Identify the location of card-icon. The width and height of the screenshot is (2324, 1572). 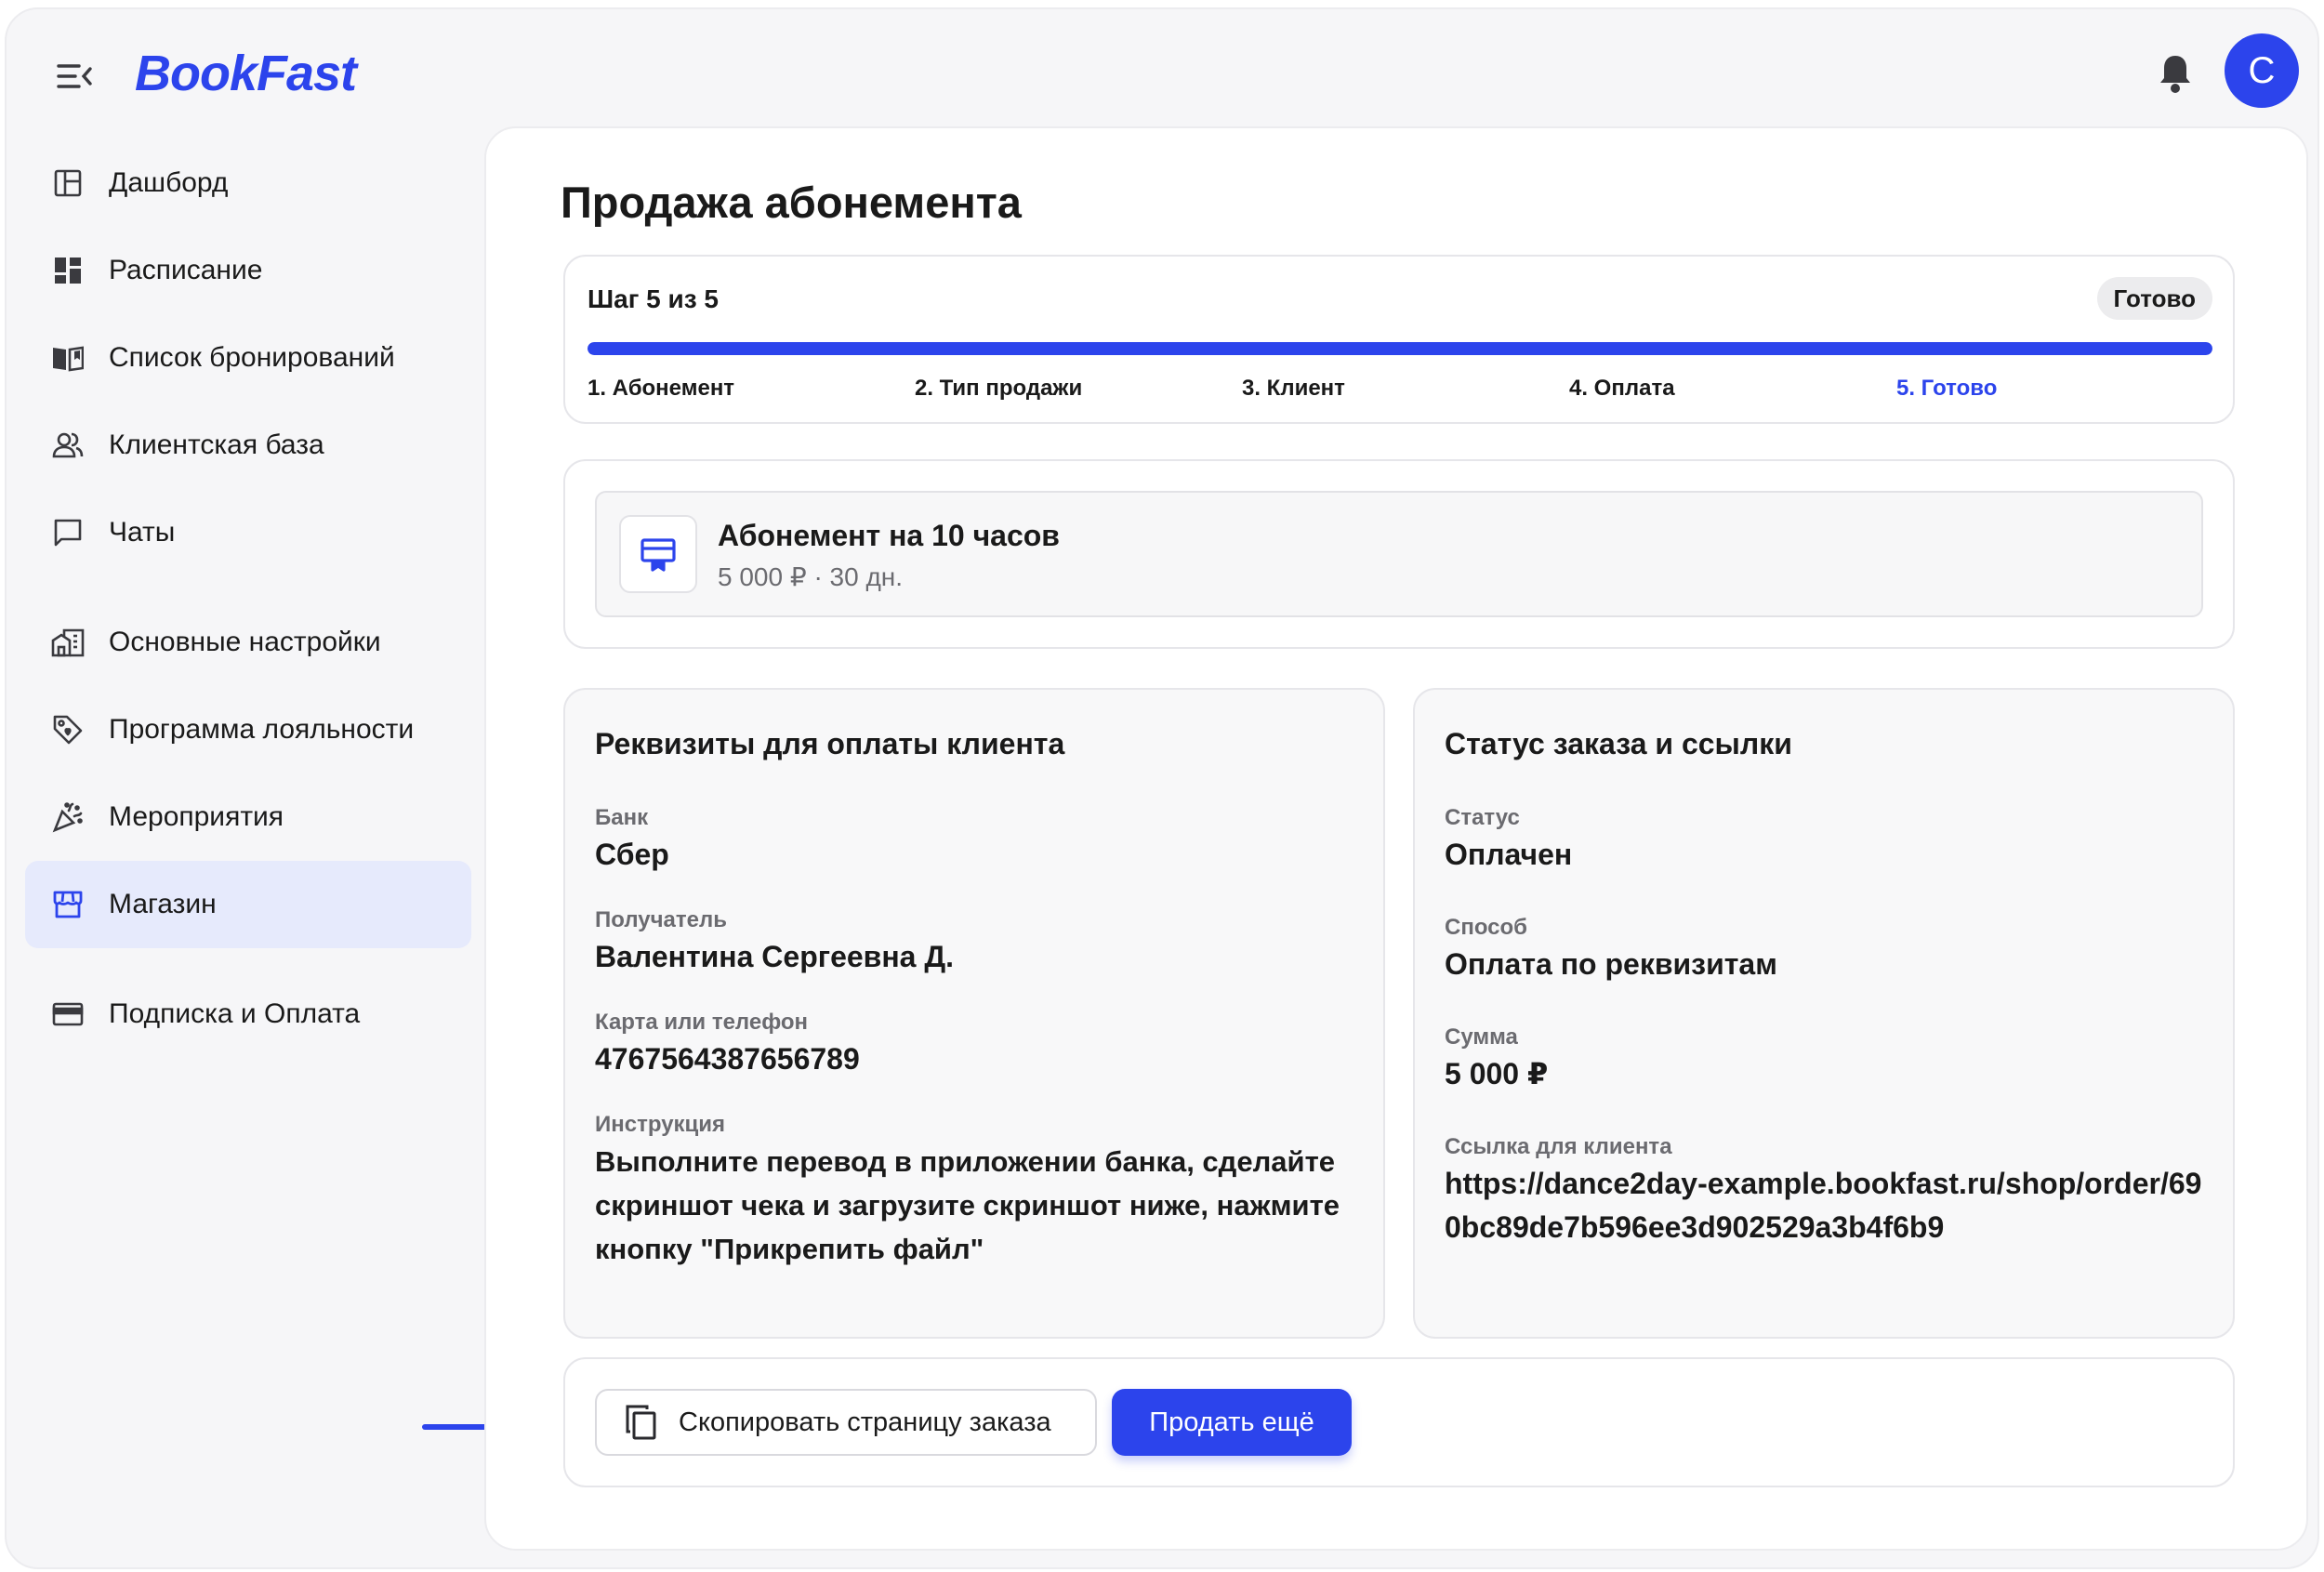
(68, 1014).